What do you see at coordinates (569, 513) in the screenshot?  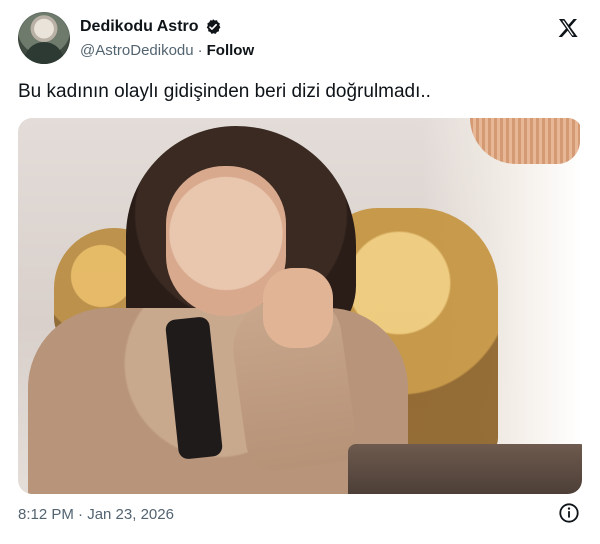 I see `info-icon` at bounding box center [569, 513].